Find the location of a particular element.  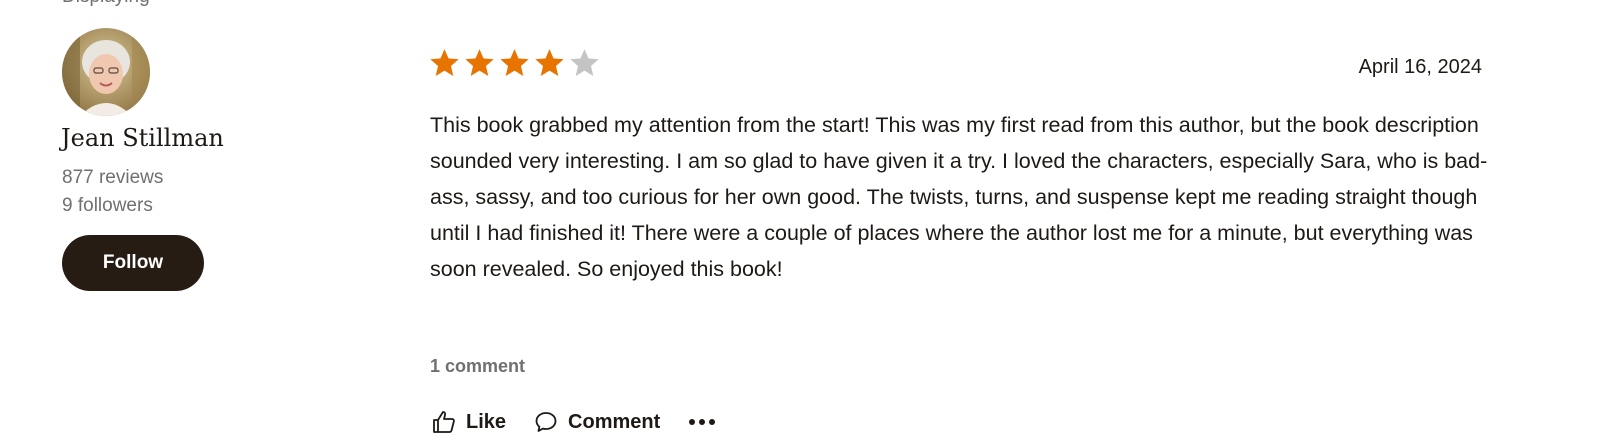

review-date: April 16, 2024 is located at coordinates (1420, 67).